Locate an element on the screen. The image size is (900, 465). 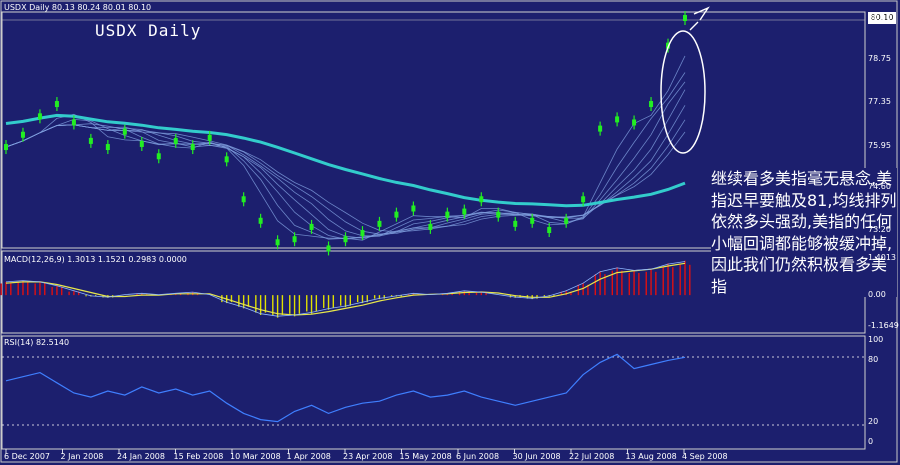
x-tick-label: 6 Jun 2008 is located at coordinates (478, 456).